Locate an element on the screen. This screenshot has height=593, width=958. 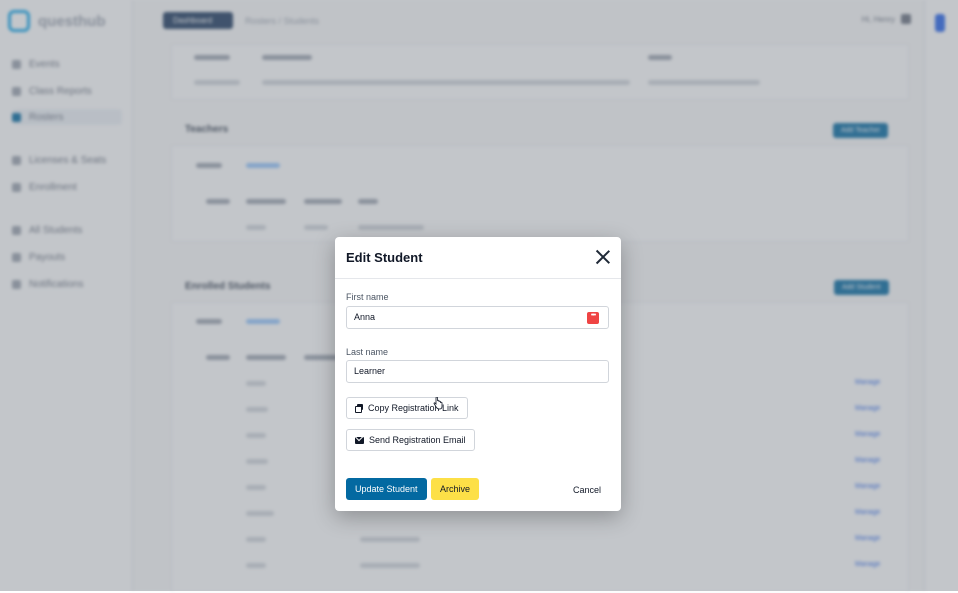
modal-title: Edit Student is located at coordinates (384, 257).